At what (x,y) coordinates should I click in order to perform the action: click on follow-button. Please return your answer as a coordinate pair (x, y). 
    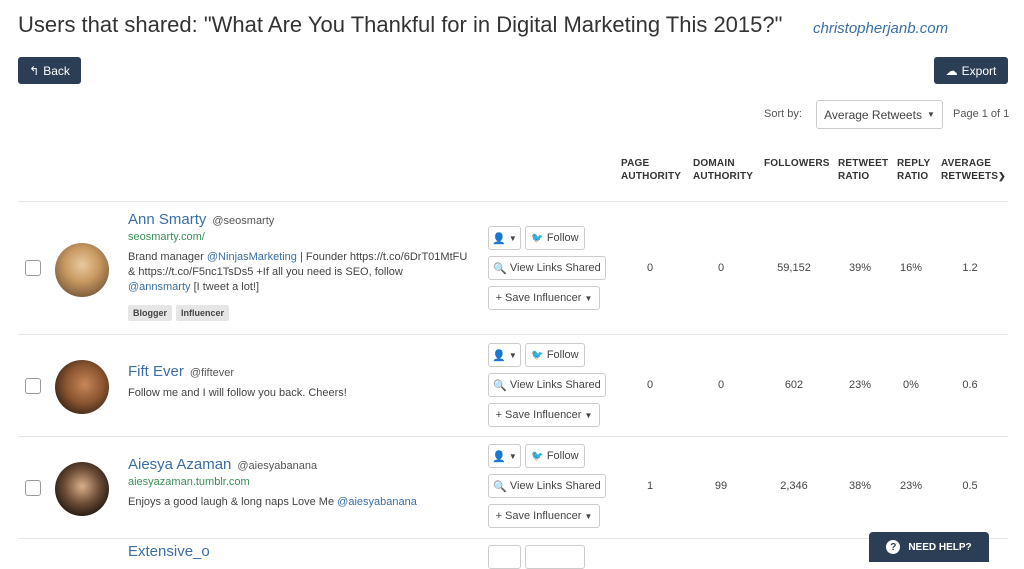
    Looking at the image, I should click on (555, 557).